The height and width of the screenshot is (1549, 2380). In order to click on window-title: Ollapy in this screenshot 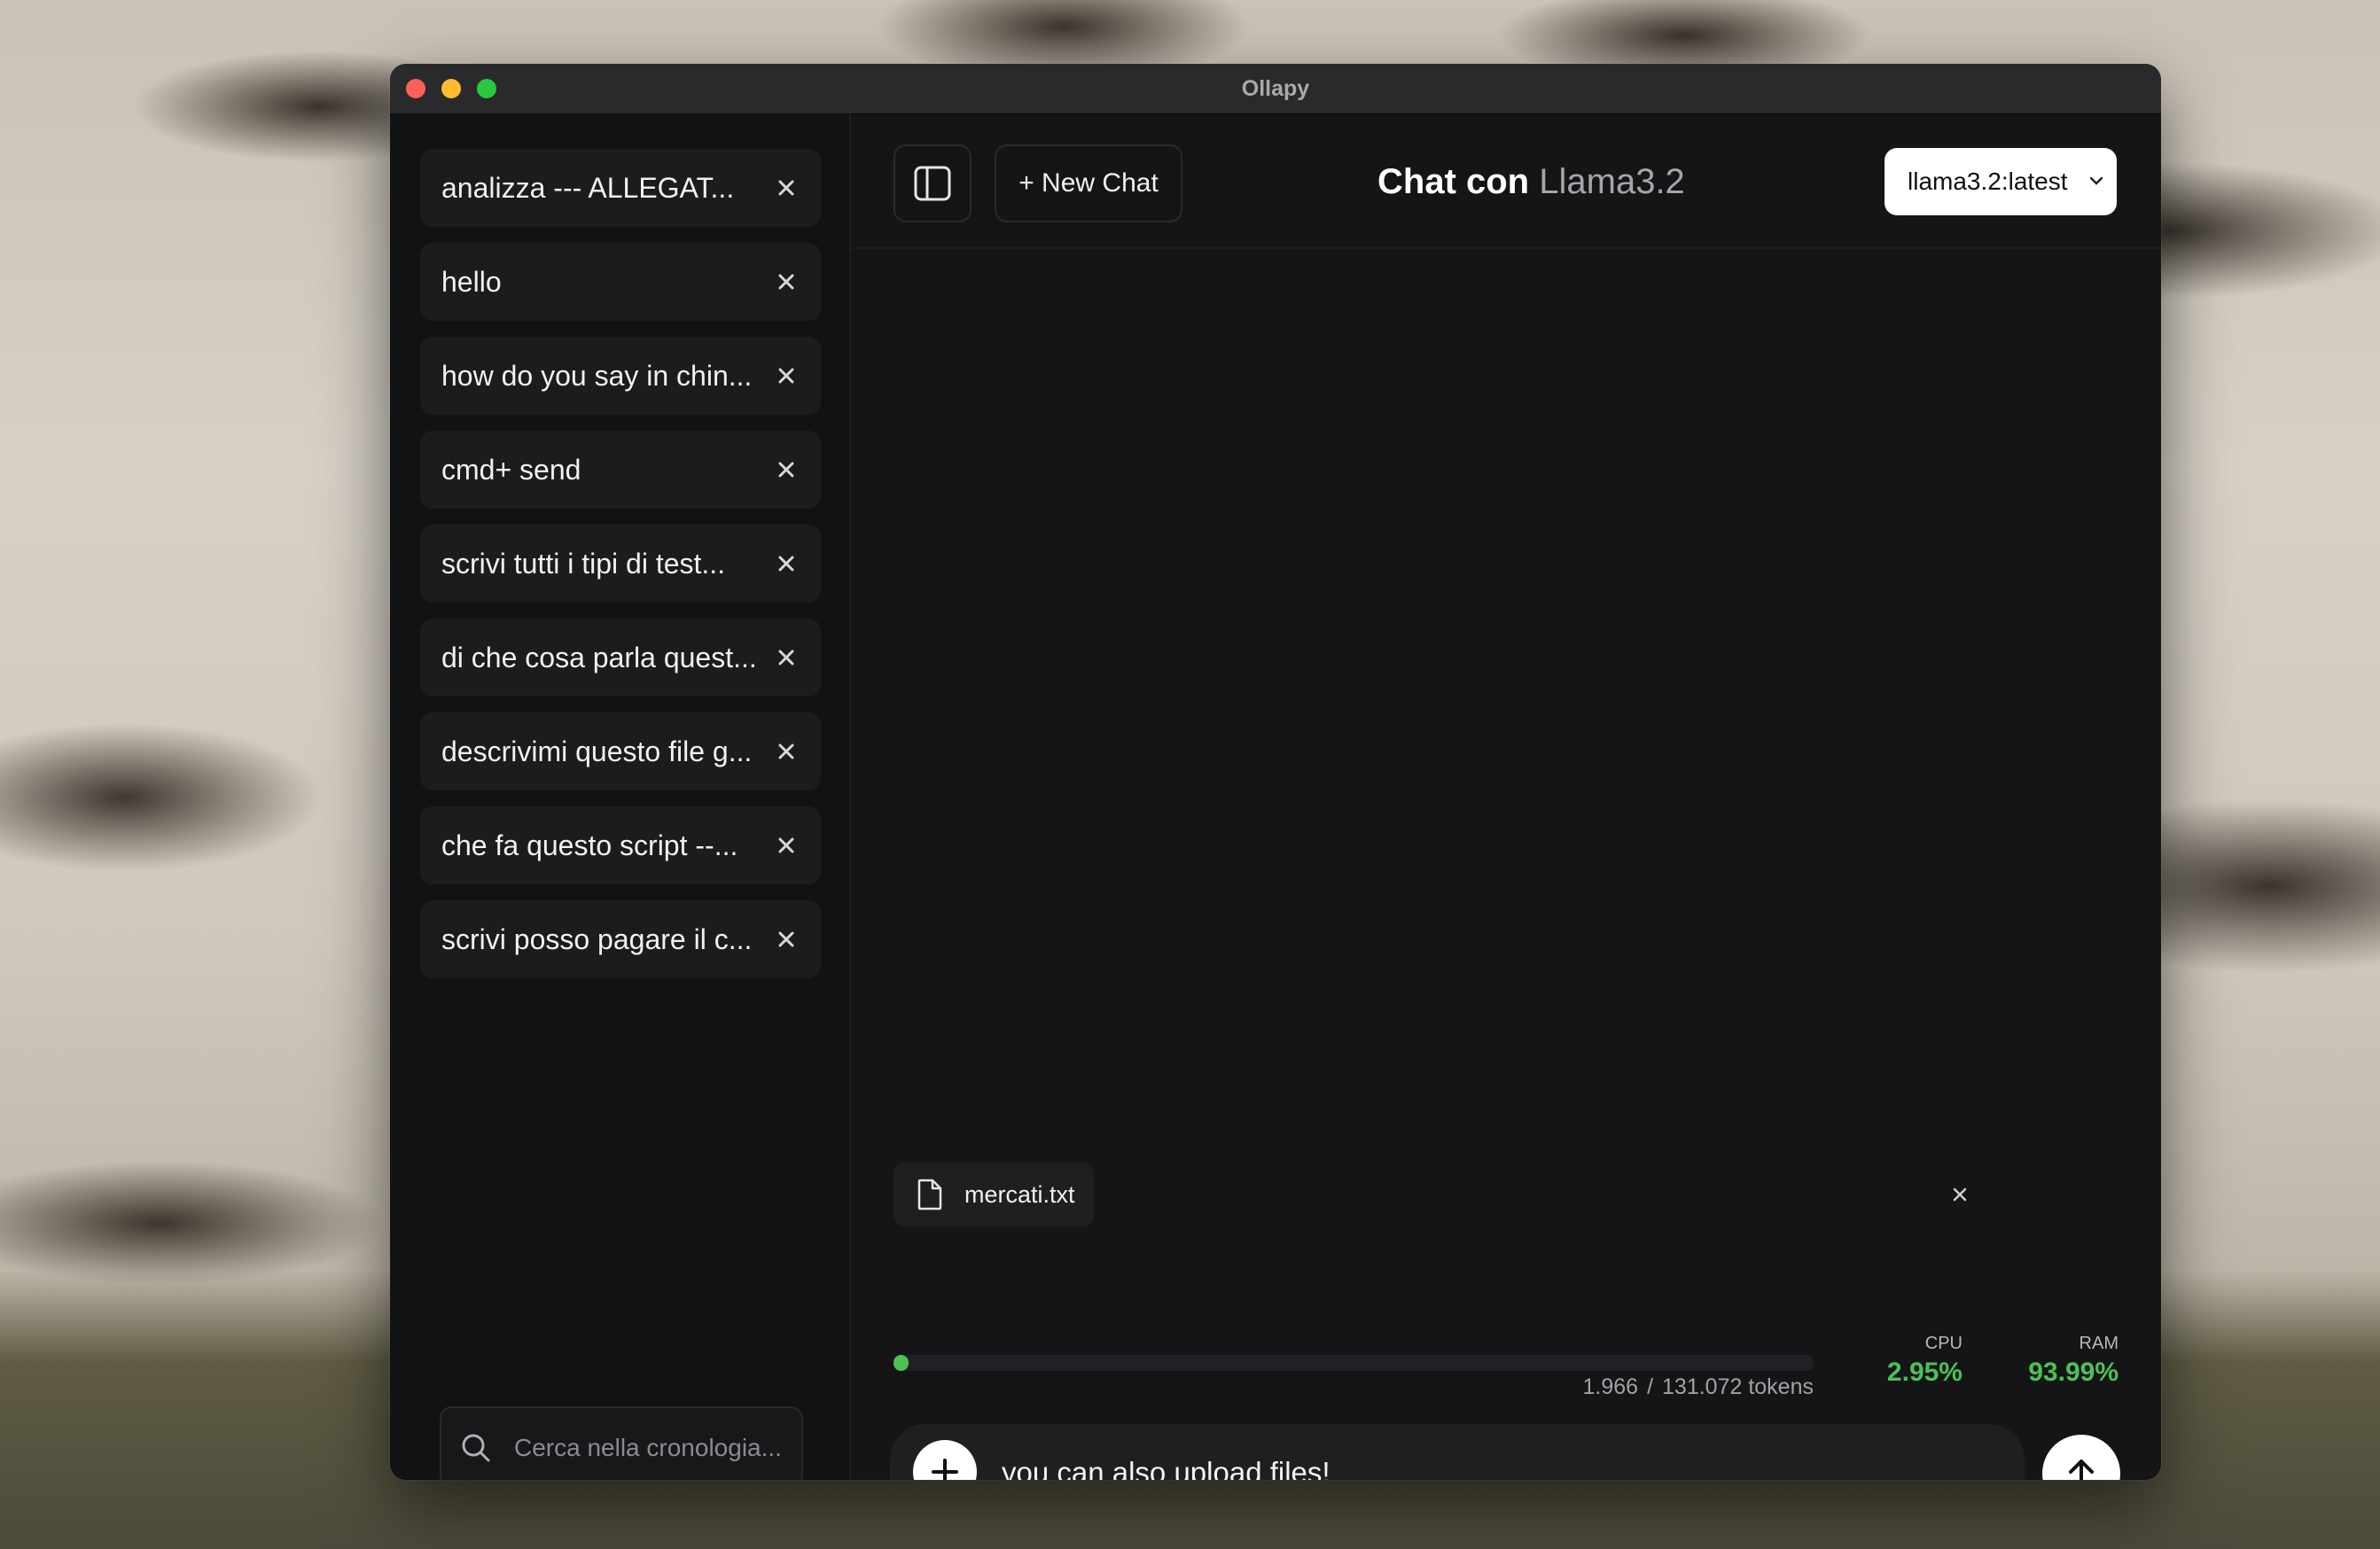, I will do `click(1275, 88)`.